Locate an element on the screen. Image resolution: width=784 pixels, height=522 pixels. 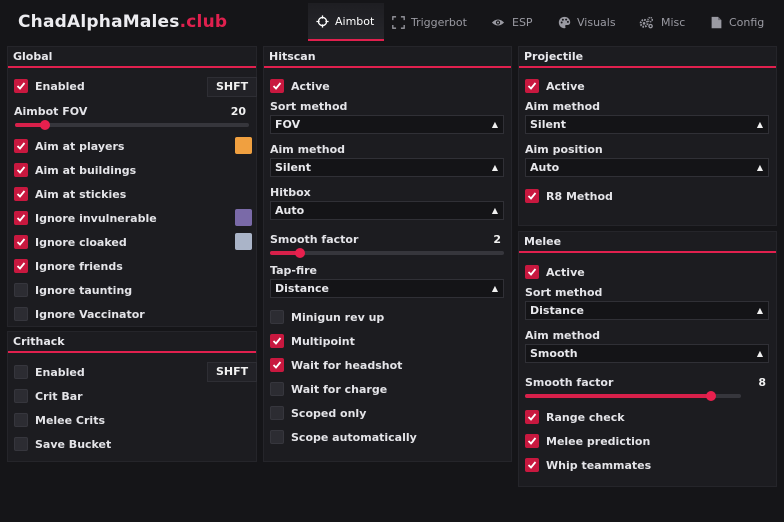
global-keybind-button: SHFT is located at coordinates (232, 87).